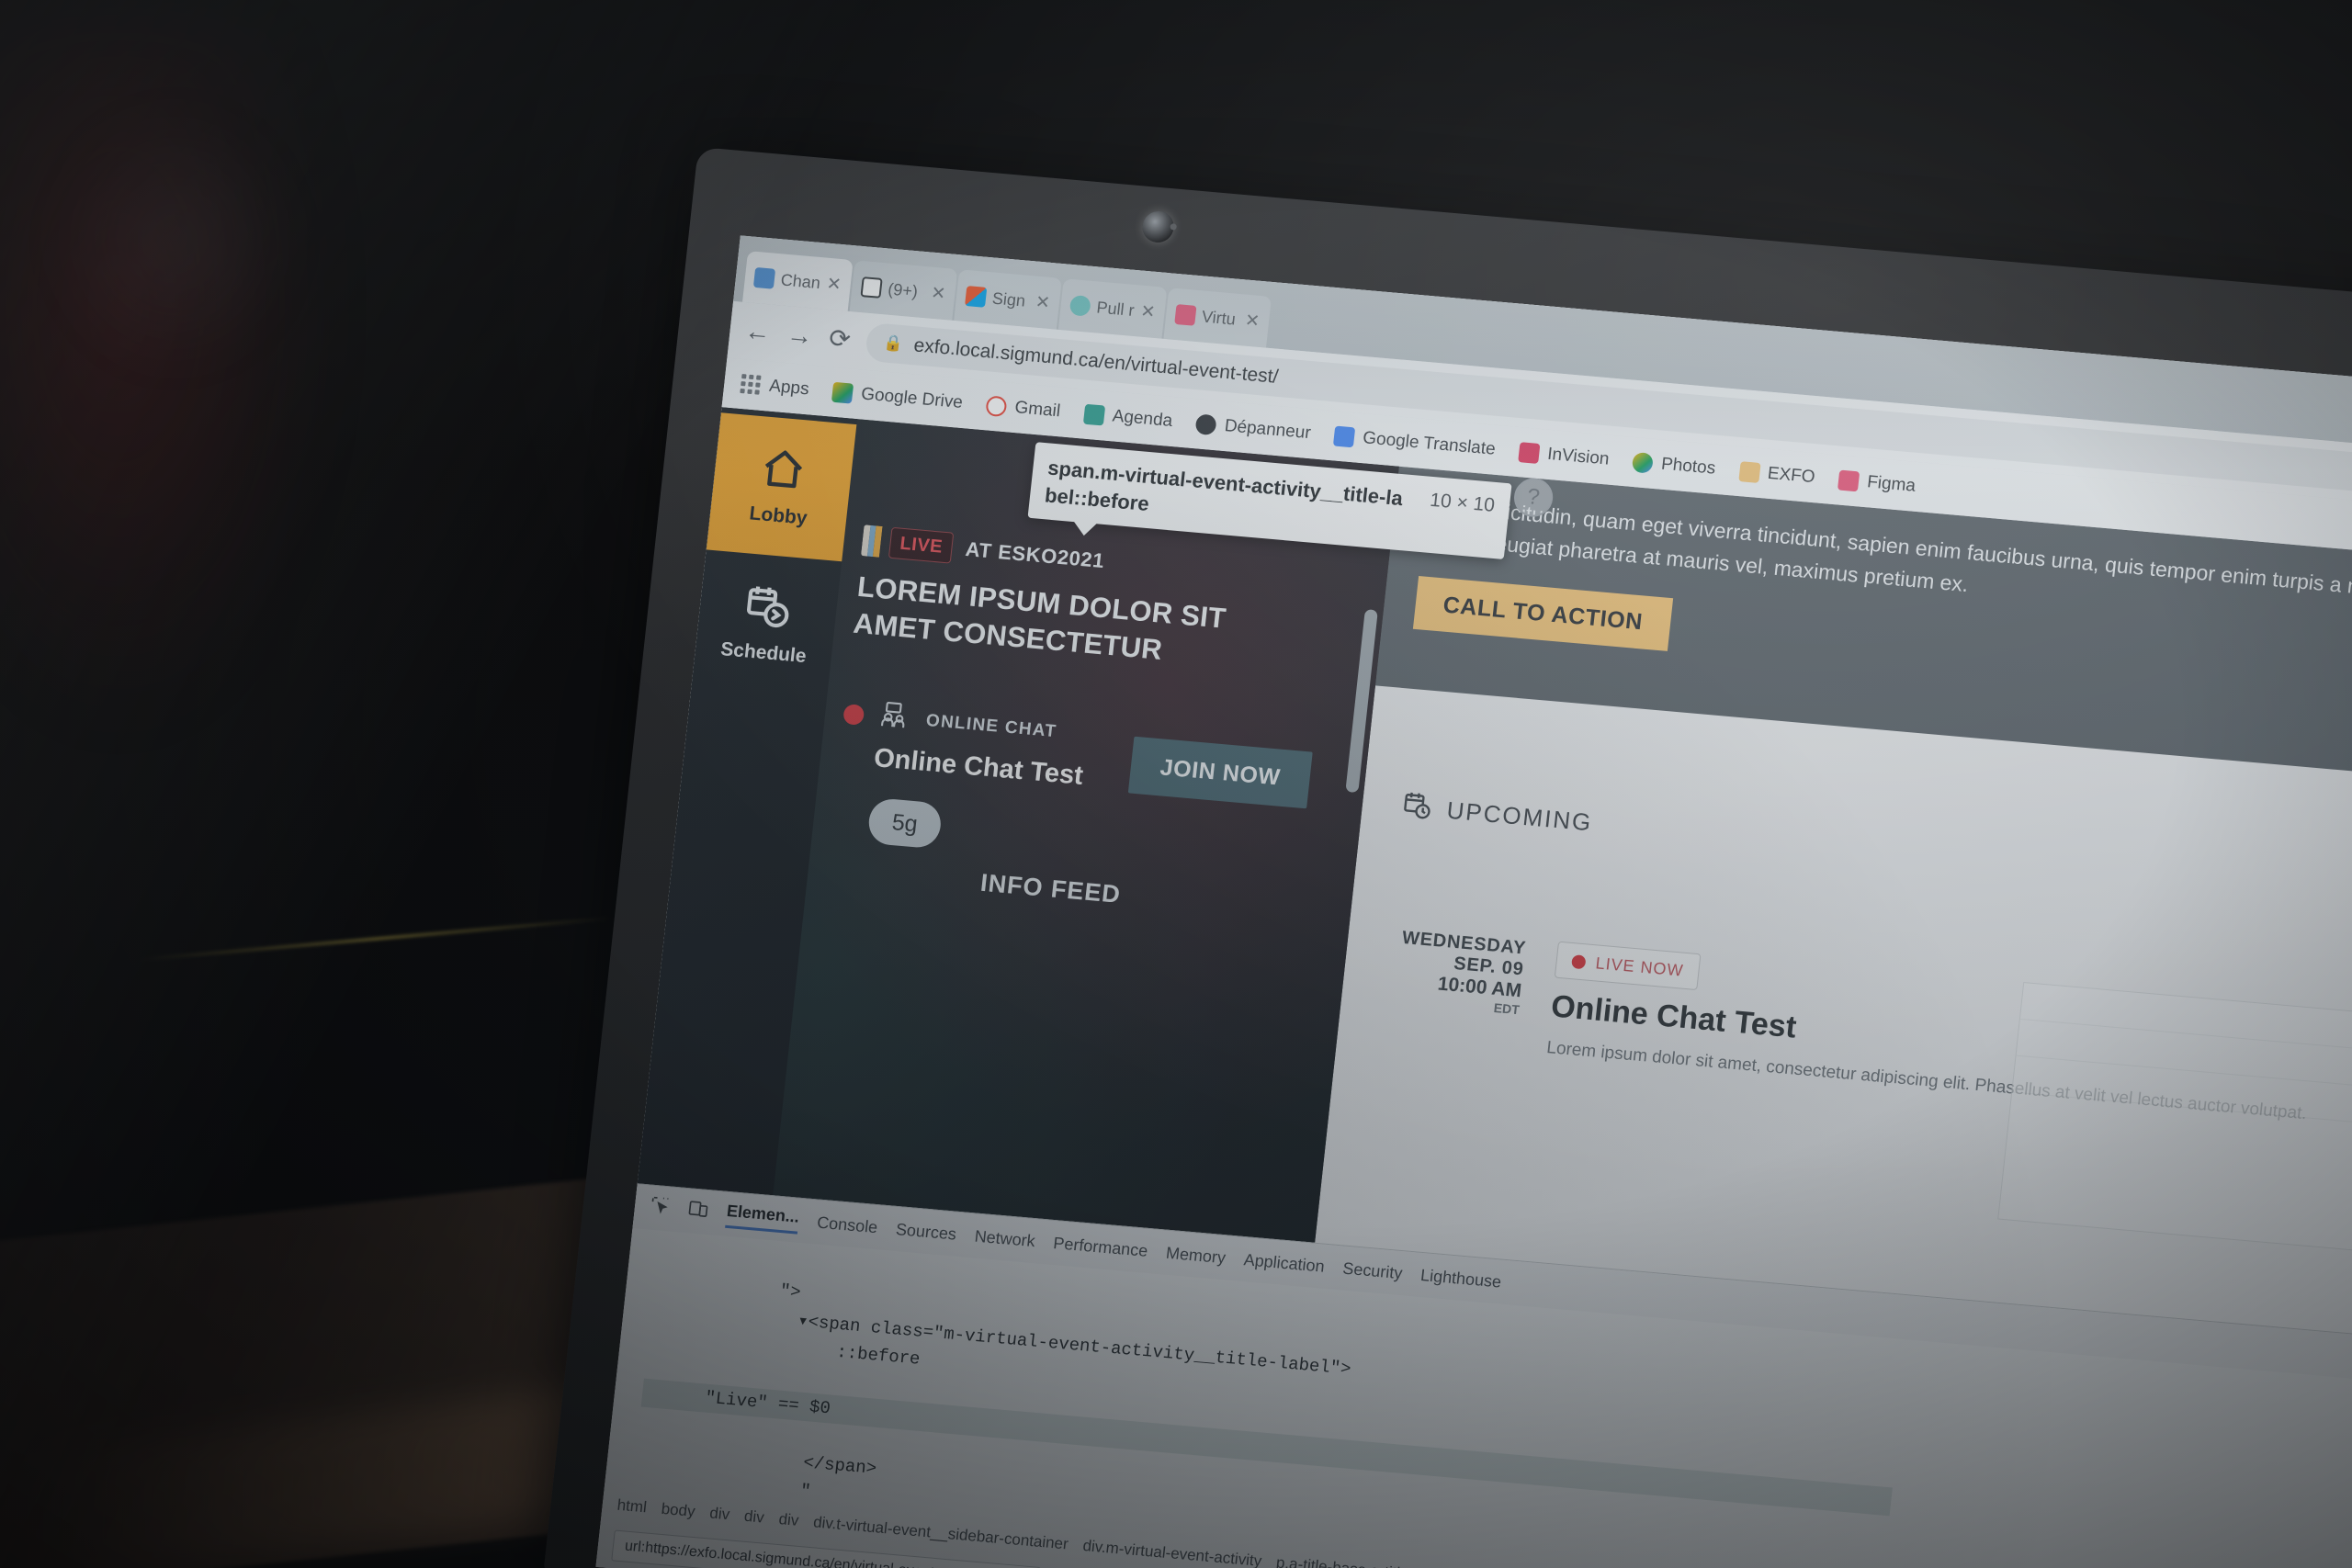 This screenshot has height=1568, width=2352. I want to click on apps-grid-icon, so click(751, 385).